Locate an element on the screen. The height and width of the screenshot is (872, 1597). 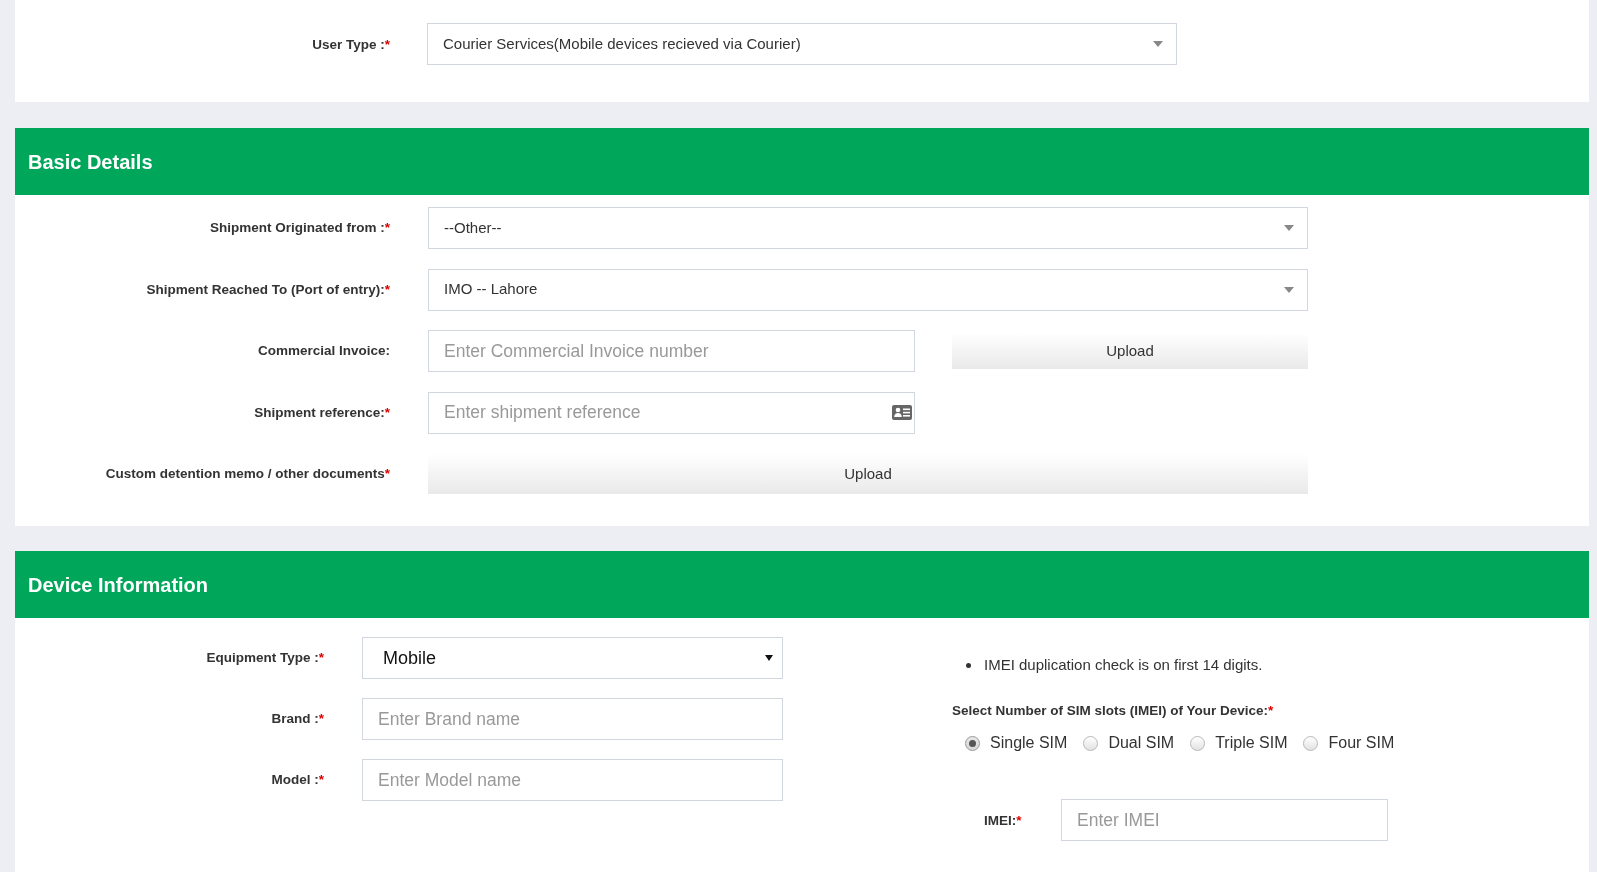
select-field: --Other-- is located at coordinates (868, 228).